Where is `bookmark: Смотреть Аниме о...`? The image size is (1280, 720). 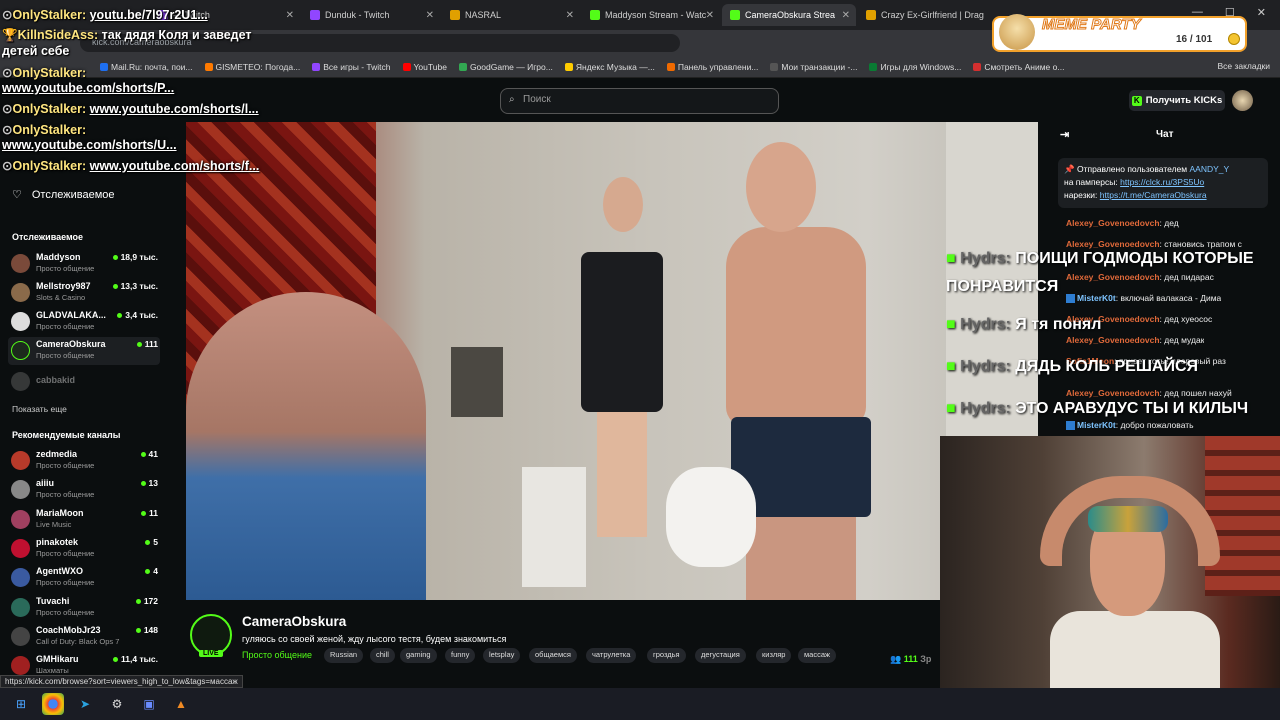
bookmark: Смотреть Аниме о... is located at coordinates (1018, 67).